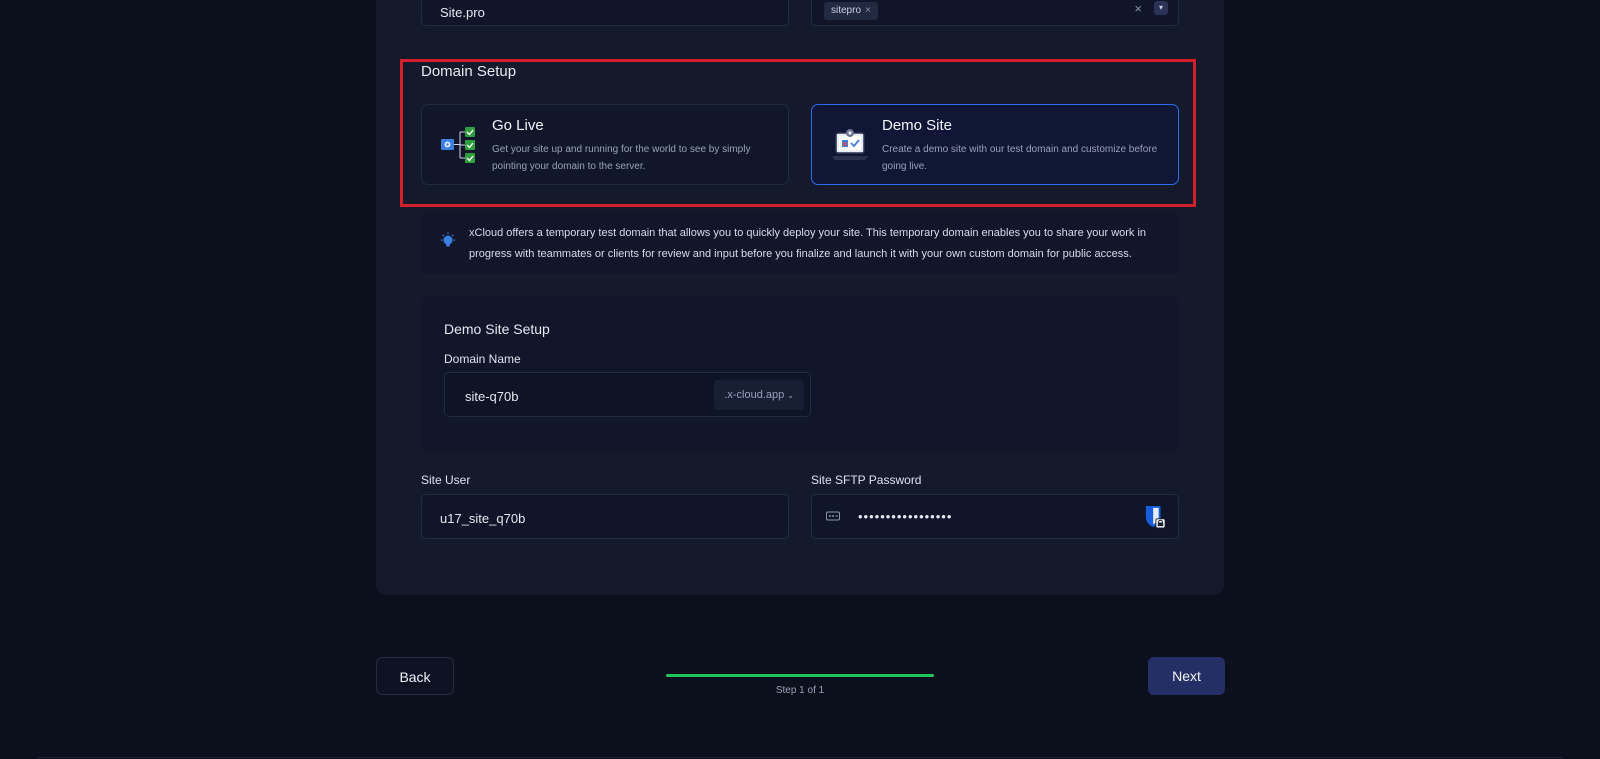  Describe the element at coordinates (1155, 517) in the screenshot. I see `password-manager-icon` at that location.